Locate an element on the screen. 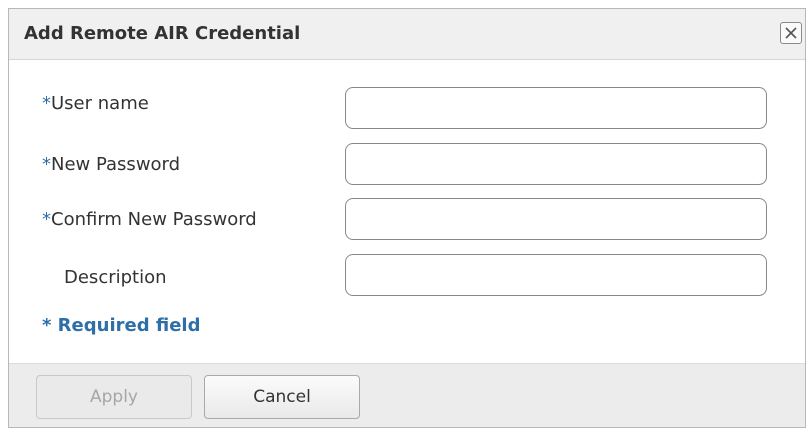 The image size is (808, 430). dialog-titlebar: Add Remote AIR Credential is located at coordinates (407, 34).